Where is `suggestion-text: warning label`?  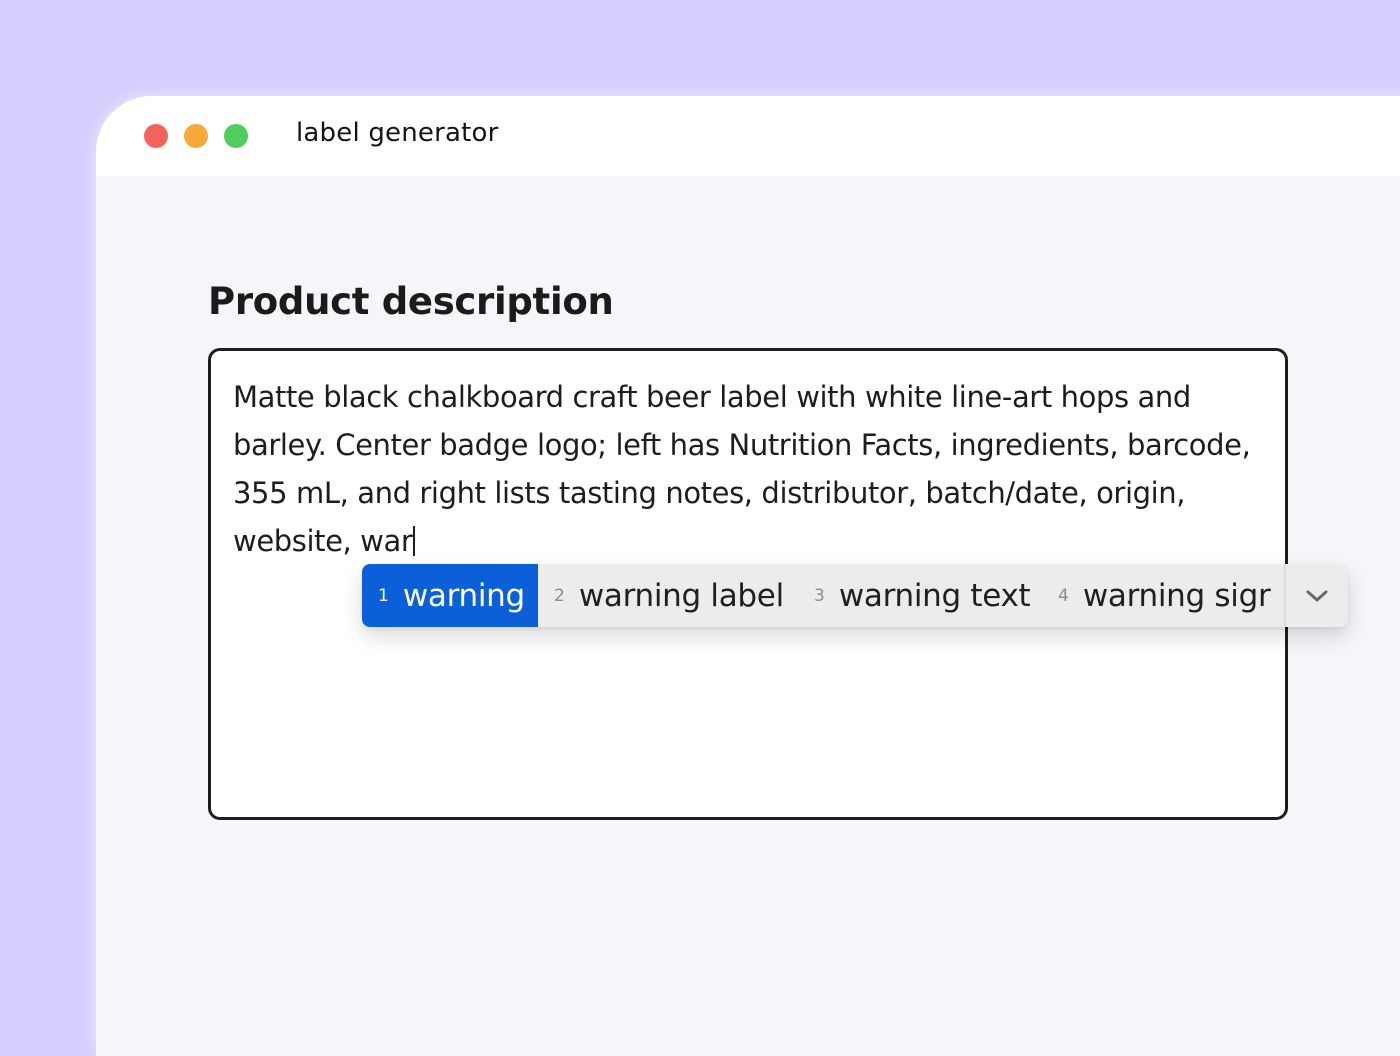 suggestion-text: warning label is located at coordinates (681, 595).